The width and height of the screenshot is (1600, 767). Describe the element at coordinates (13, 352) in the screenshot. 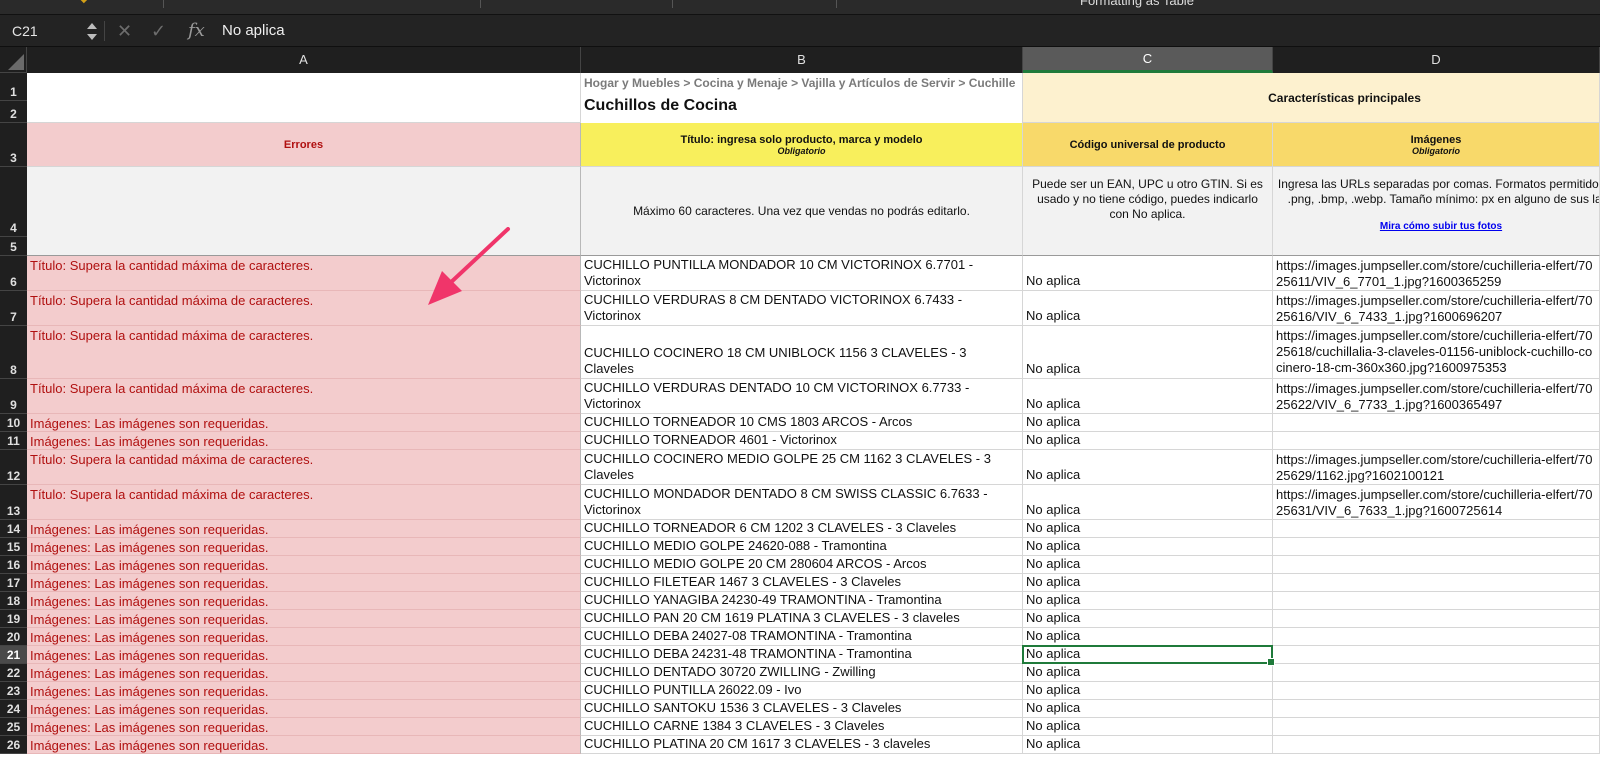

I see `row-header-8: 8` at that location.